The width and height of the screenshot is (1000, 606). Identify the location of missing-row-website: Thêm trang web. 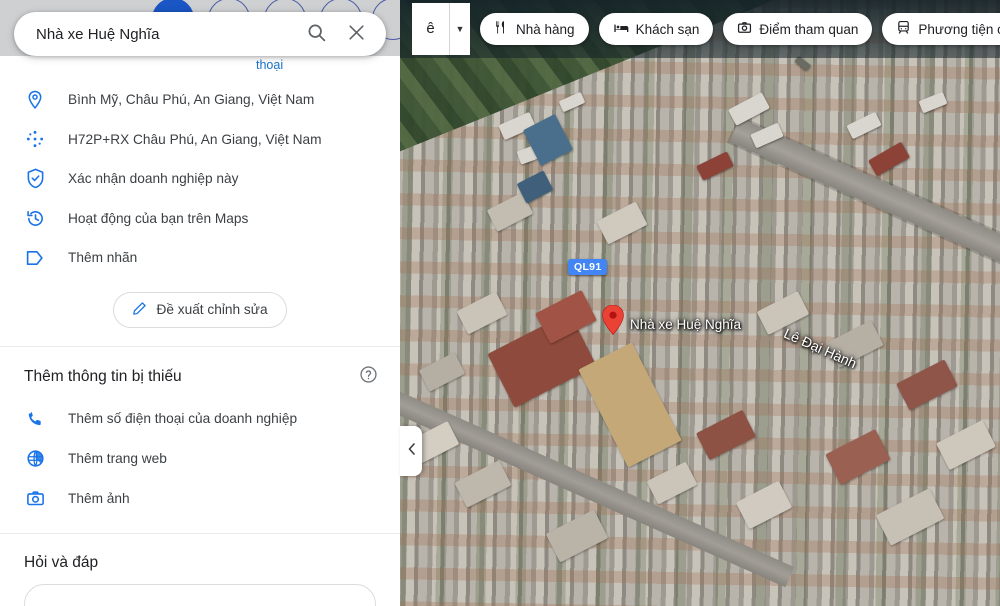
(200, 459).